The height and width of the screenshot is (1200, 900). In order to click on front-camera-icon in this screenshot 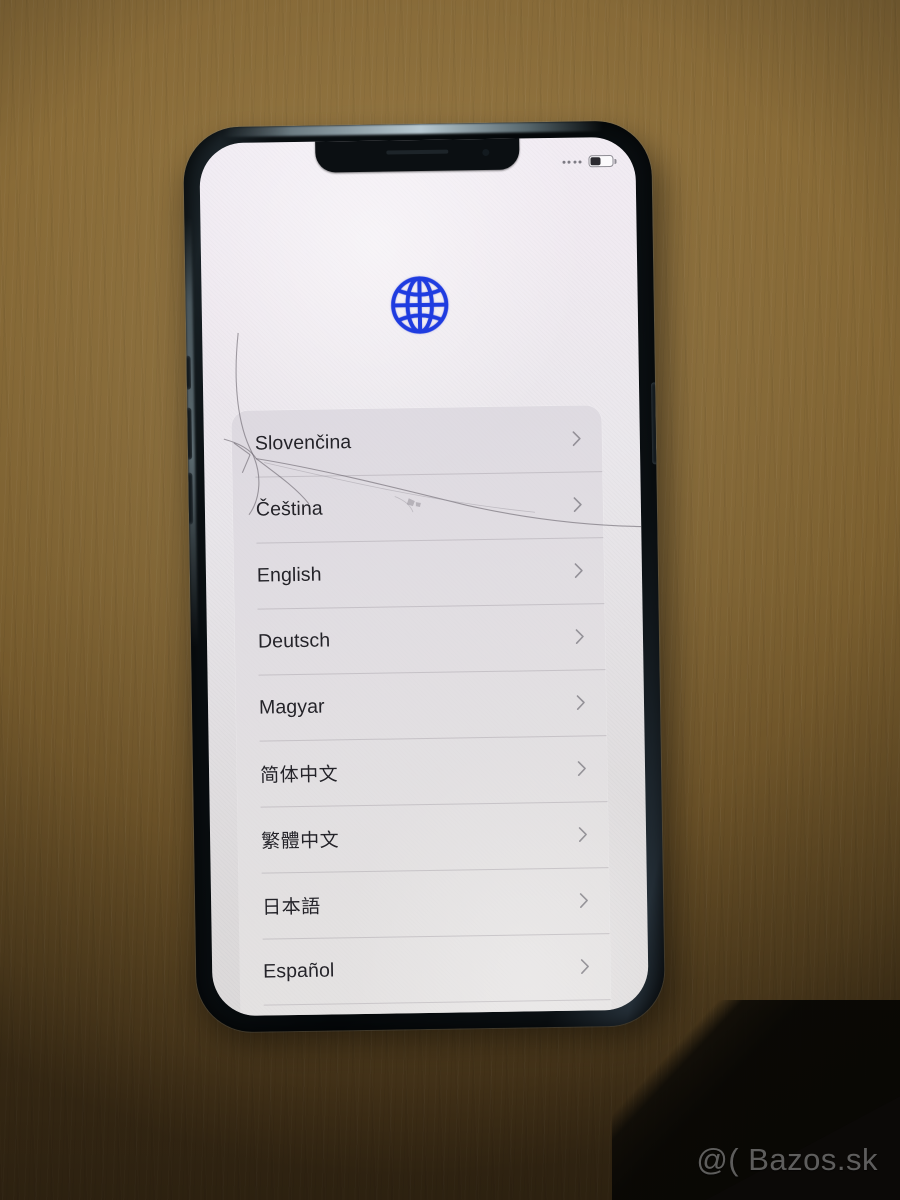, I will do `click(486, 152)`.